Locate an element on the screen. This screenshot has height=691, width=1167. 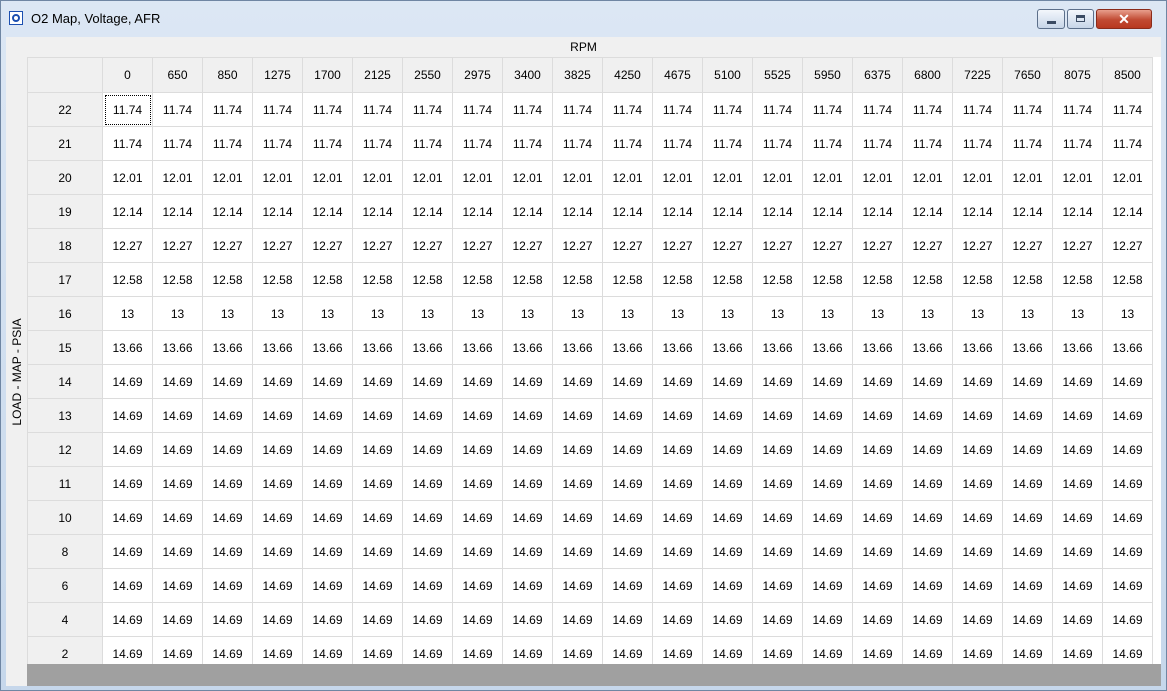
rpm-column-header: 2125 is located at coordinates (377, 75).